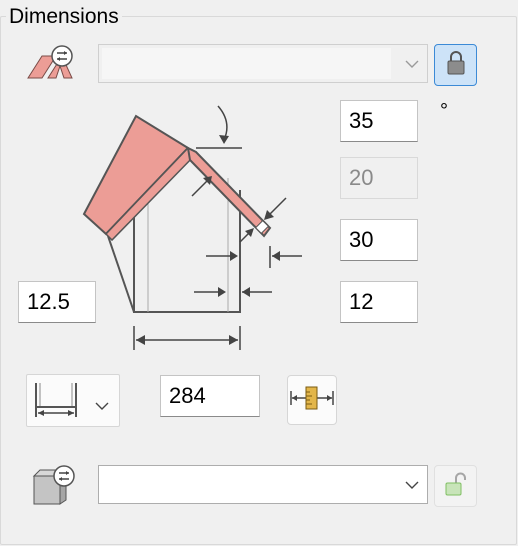 This screenshot has width=518, height=546. I want to click on left-offset-field: 12.5, so click(57, 302).